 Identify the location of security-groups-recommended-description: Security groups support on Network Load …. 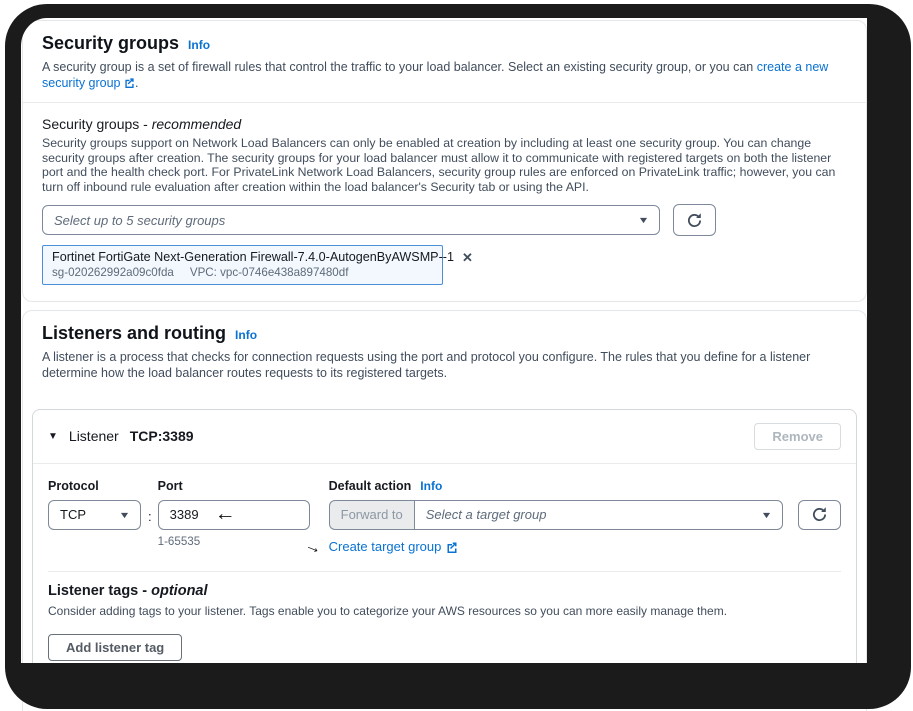
(439, 165).